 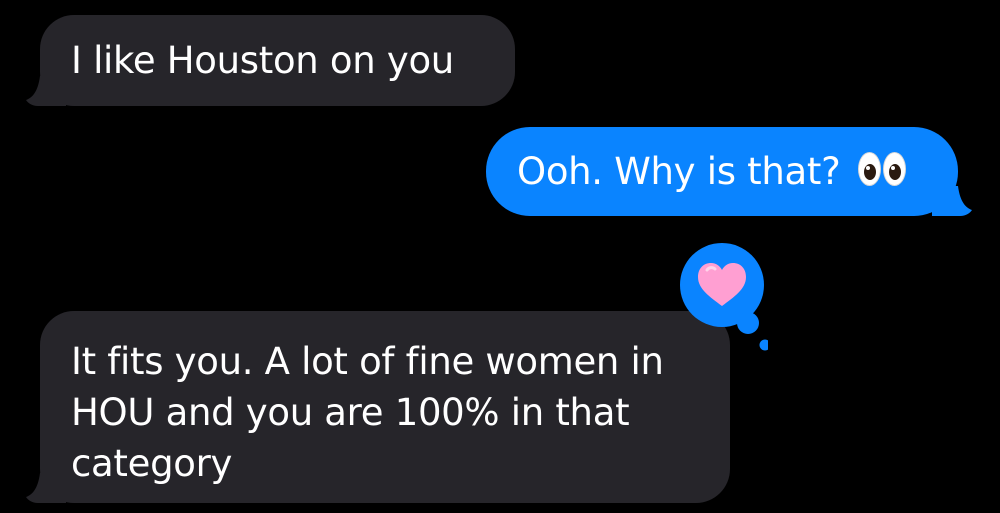 I want to click on message-text-line: It fits you. A lot of fine women in, so click(x=367, y=361).